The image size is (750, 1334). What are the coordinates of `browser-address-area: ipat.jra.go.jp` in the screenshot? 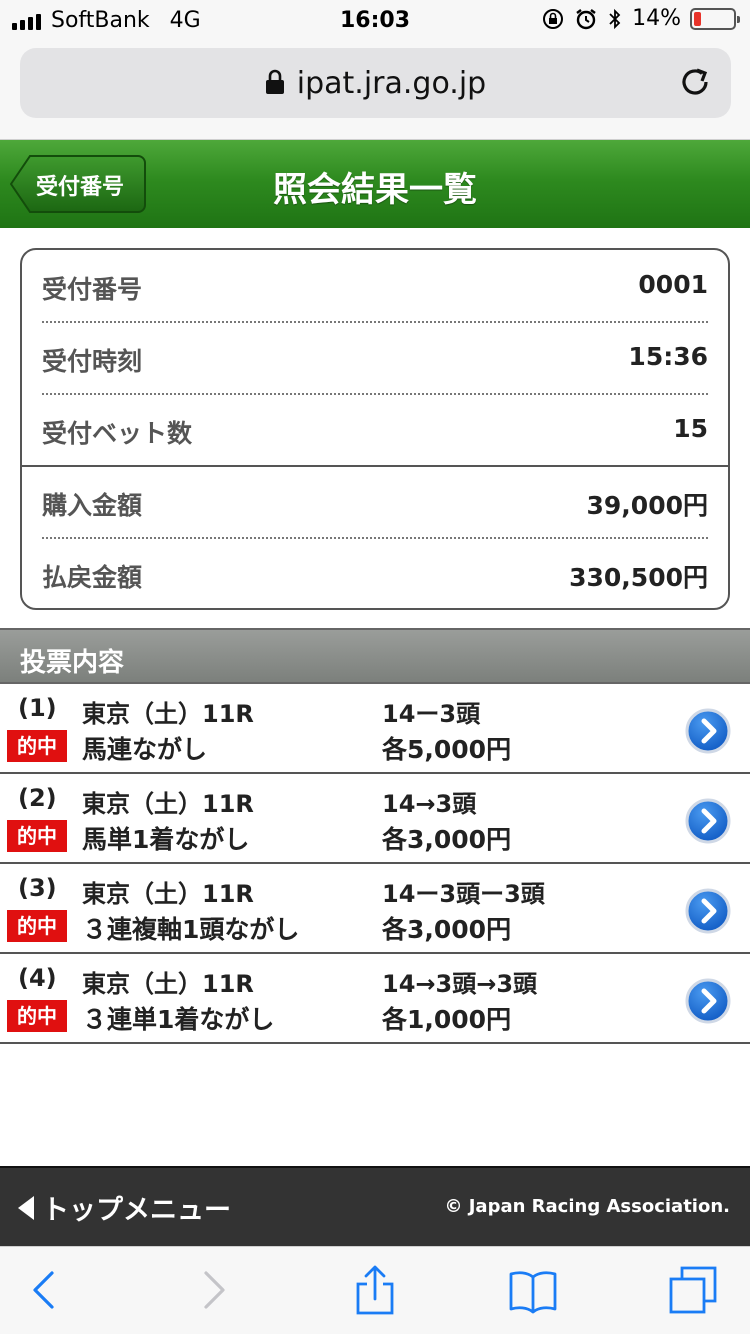 It's located at (375, 90).